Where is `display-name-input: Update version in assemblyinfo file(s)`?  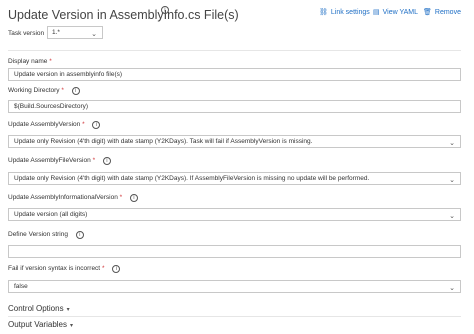 display-name-input: Update version in assemblyinfo file(s) is located at coordinates (234, 74).